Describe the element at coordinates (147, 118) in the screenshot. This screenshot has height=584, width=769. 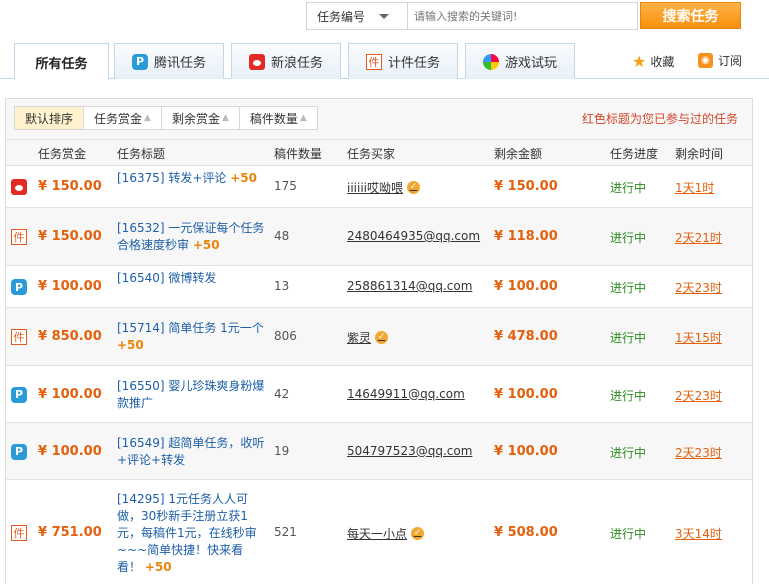
I see `sort-arrow-icon: ▲` at that location.